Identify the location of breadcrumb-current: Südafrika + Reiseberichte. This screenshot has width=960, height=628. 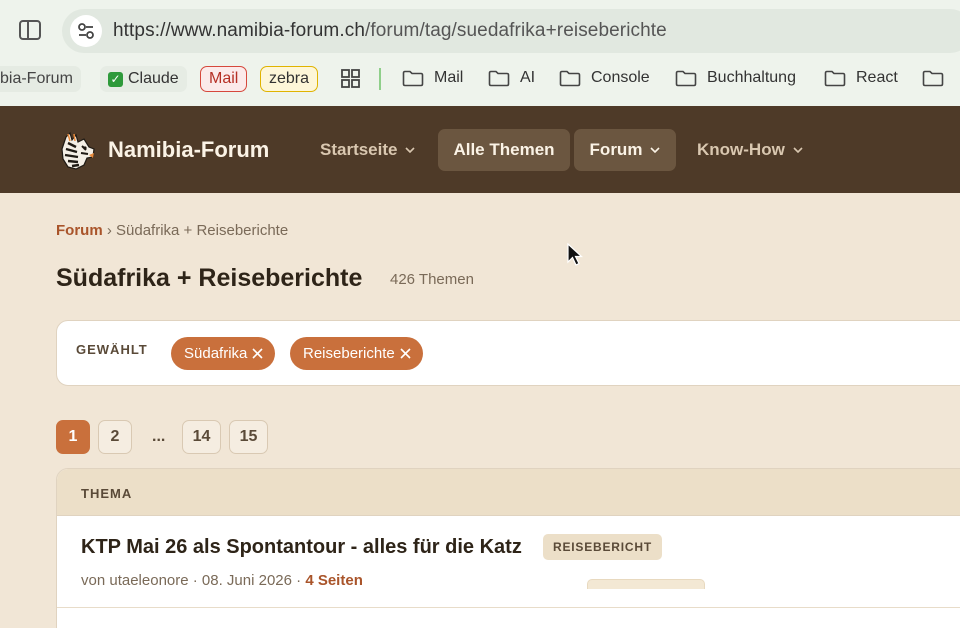
(202, 230).